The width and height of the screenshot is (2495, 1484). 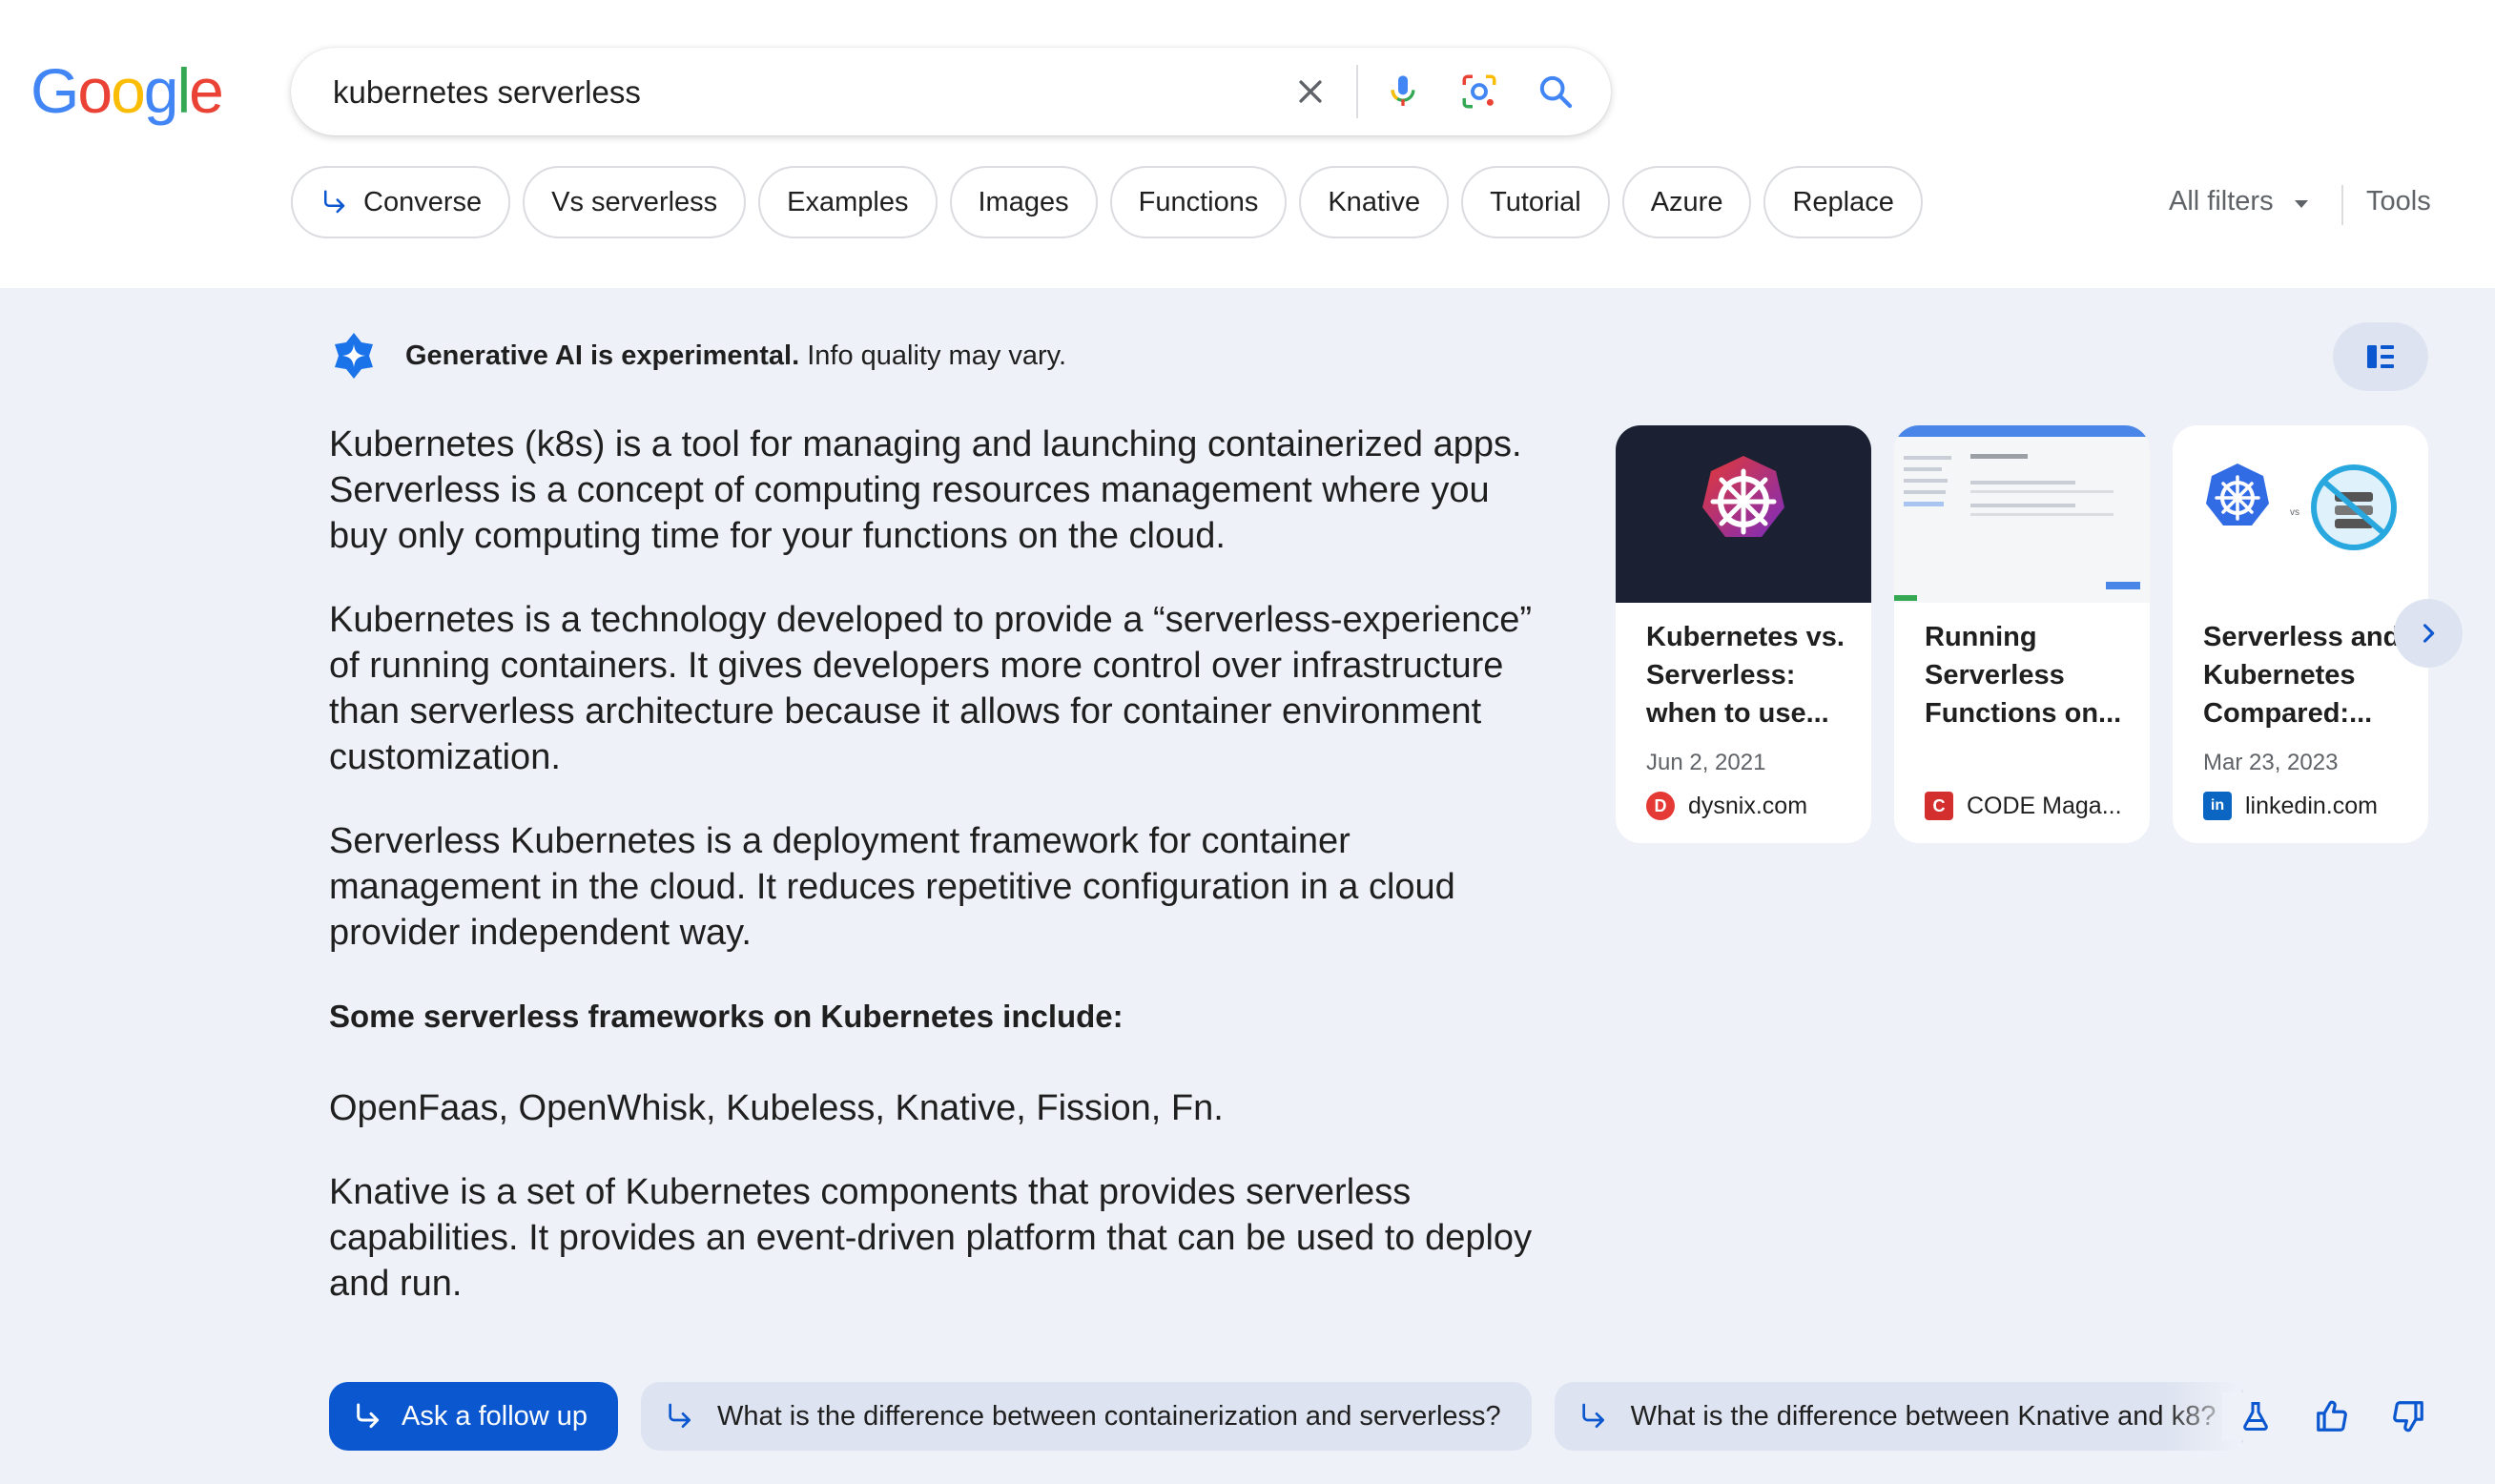 I want to click on layout-icon, so click(x=2380, y=356).